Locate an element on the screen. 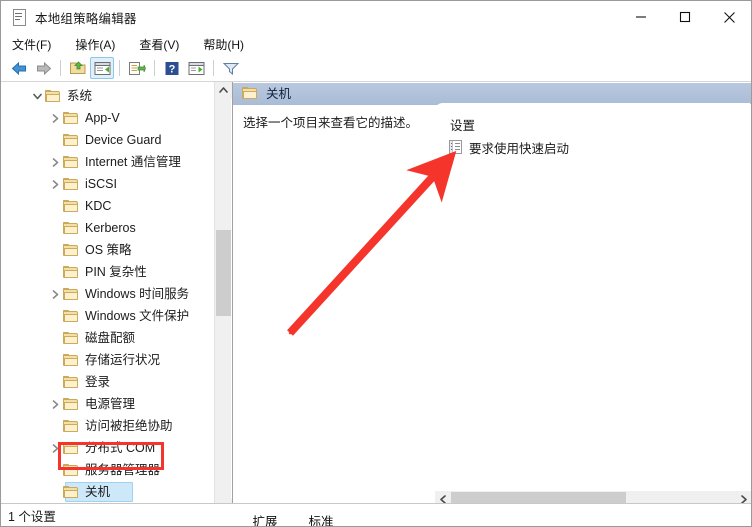  tree-item: OS 策略 is located at coordinates (108, 250).